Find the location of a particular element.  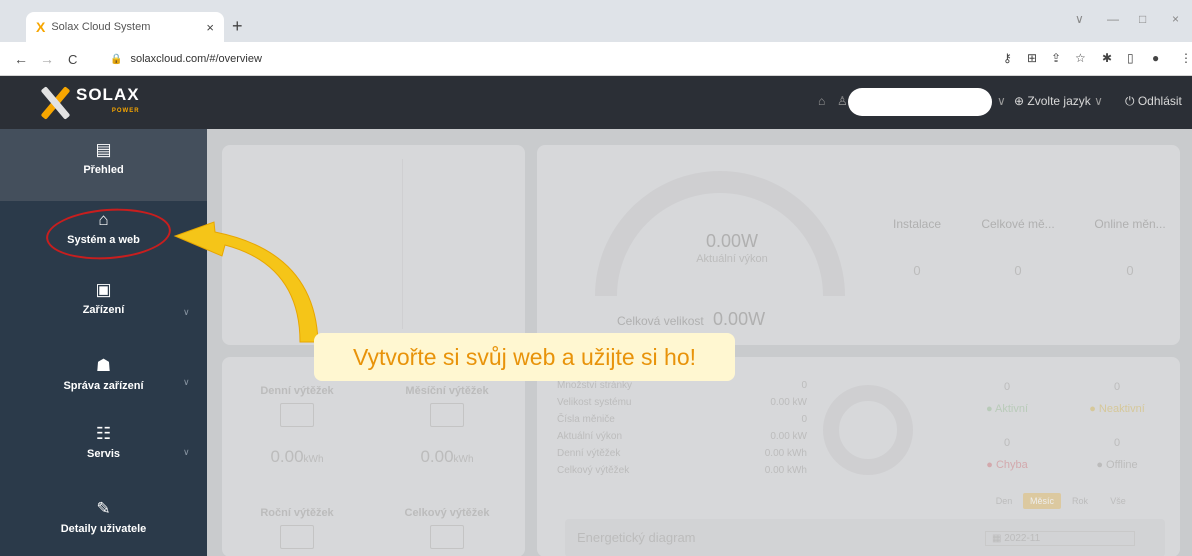

pointer-arrow is located at coordinates (246, 282).